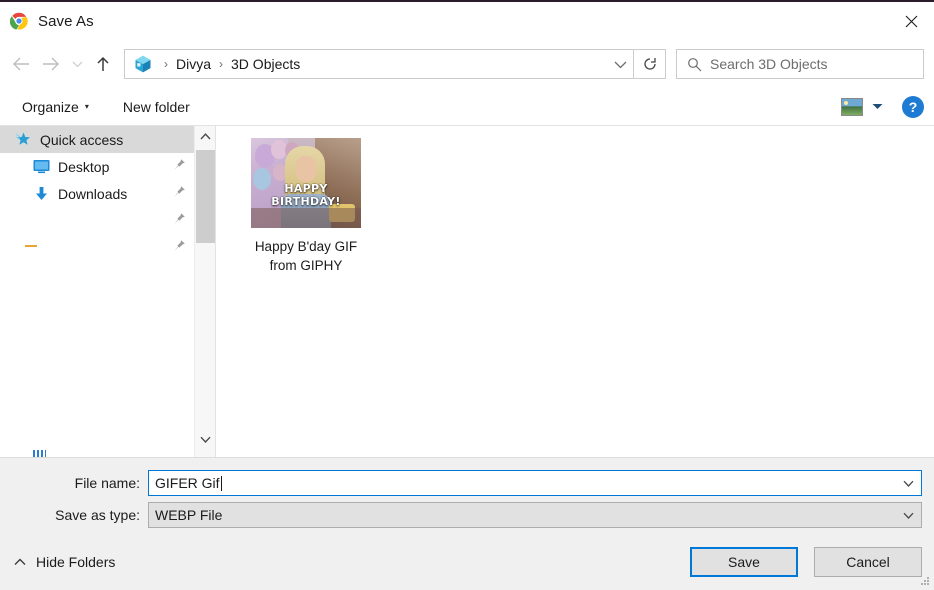 The width and height of the screenshot is (934, 590). Describe the element at coordinates (467, 107) in the screenshot. I see `command-toolbar: Organize ▾ New folder ?` at that location.